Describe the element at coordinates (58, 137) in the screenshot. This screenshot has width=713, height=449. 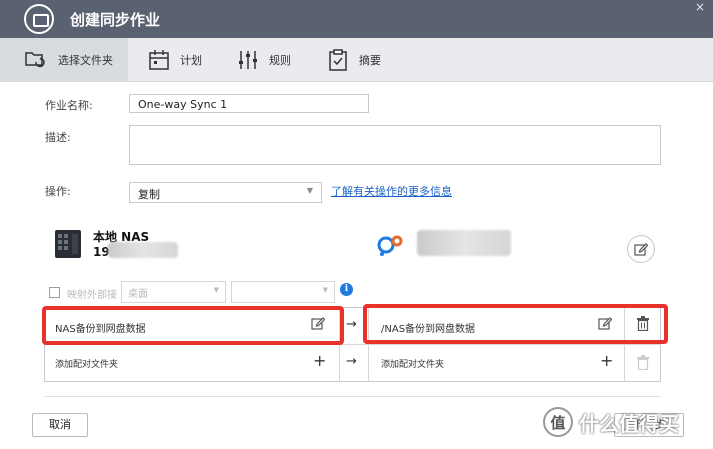
I see `description-label: 描述:` at that location.